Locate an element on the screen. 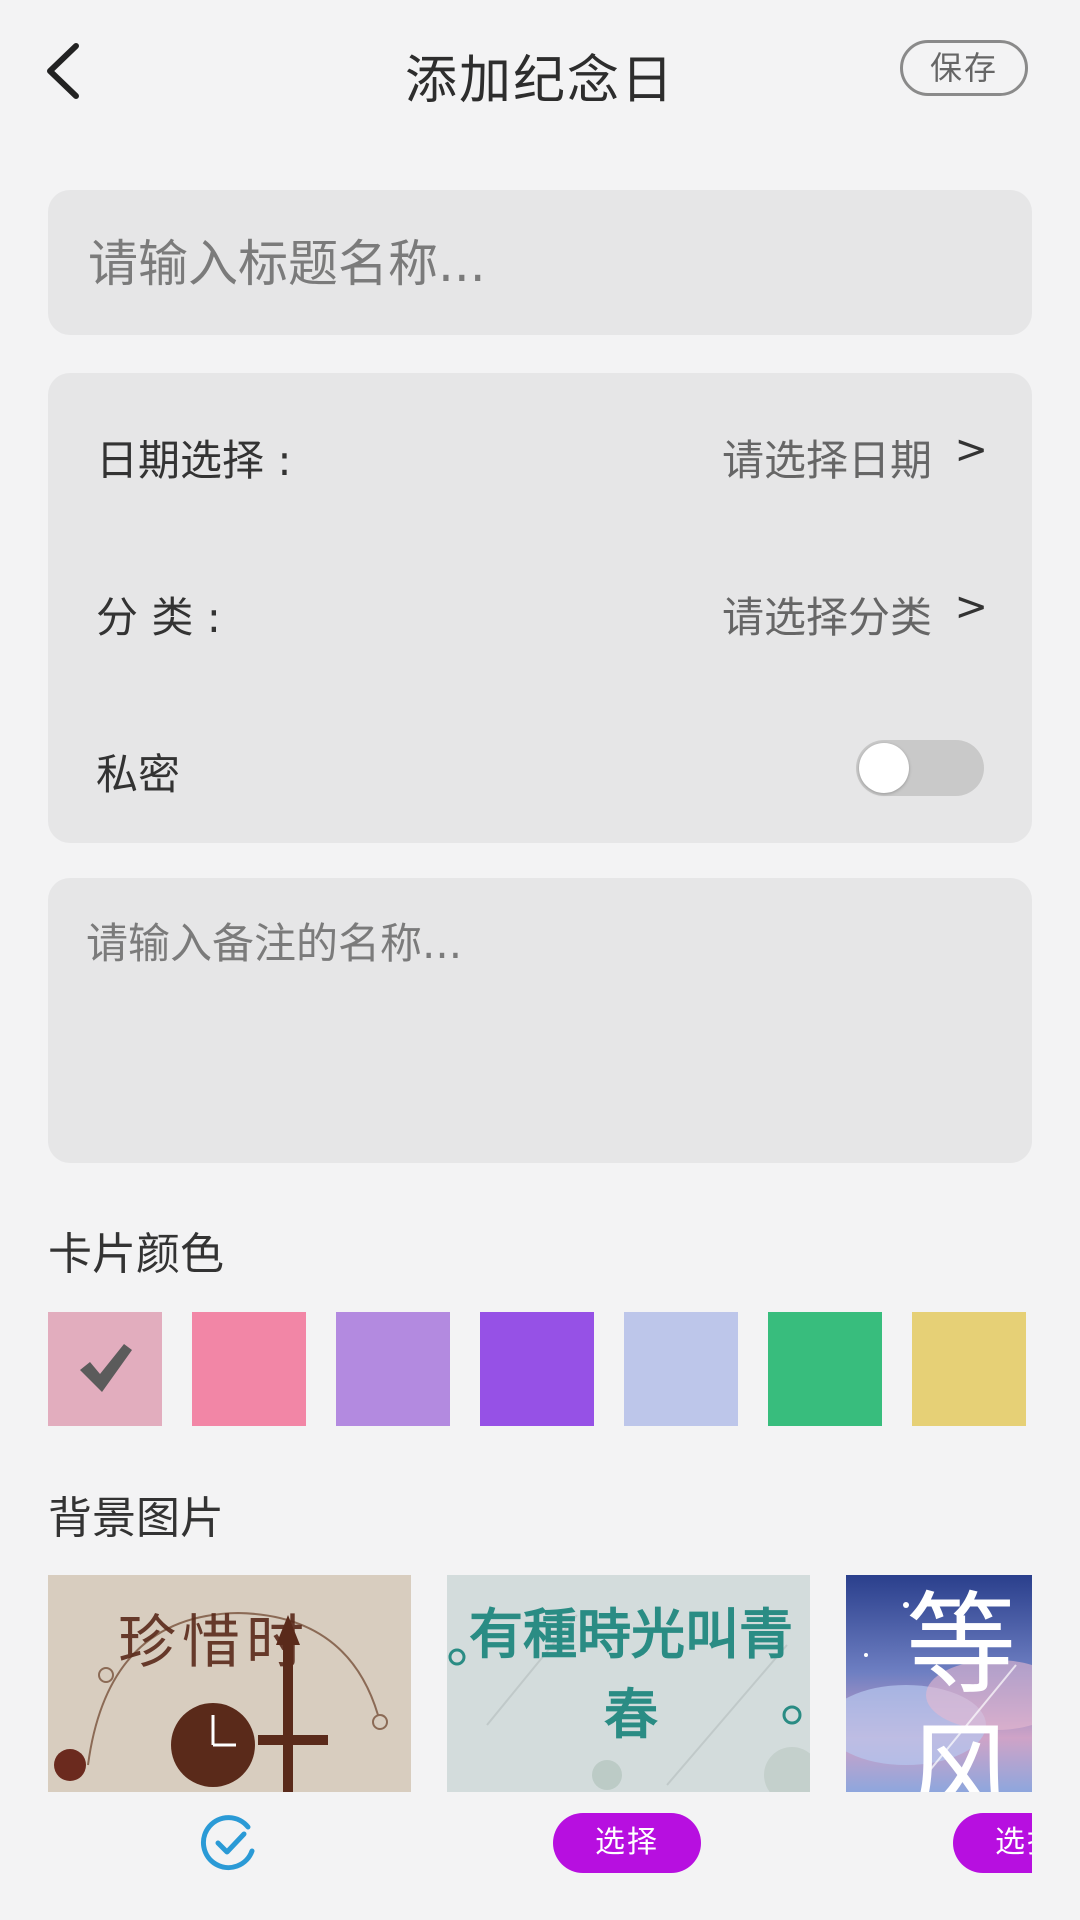  category-picker-row: 分 类 : 请选择分类 > is located at coordinates (540, 608).